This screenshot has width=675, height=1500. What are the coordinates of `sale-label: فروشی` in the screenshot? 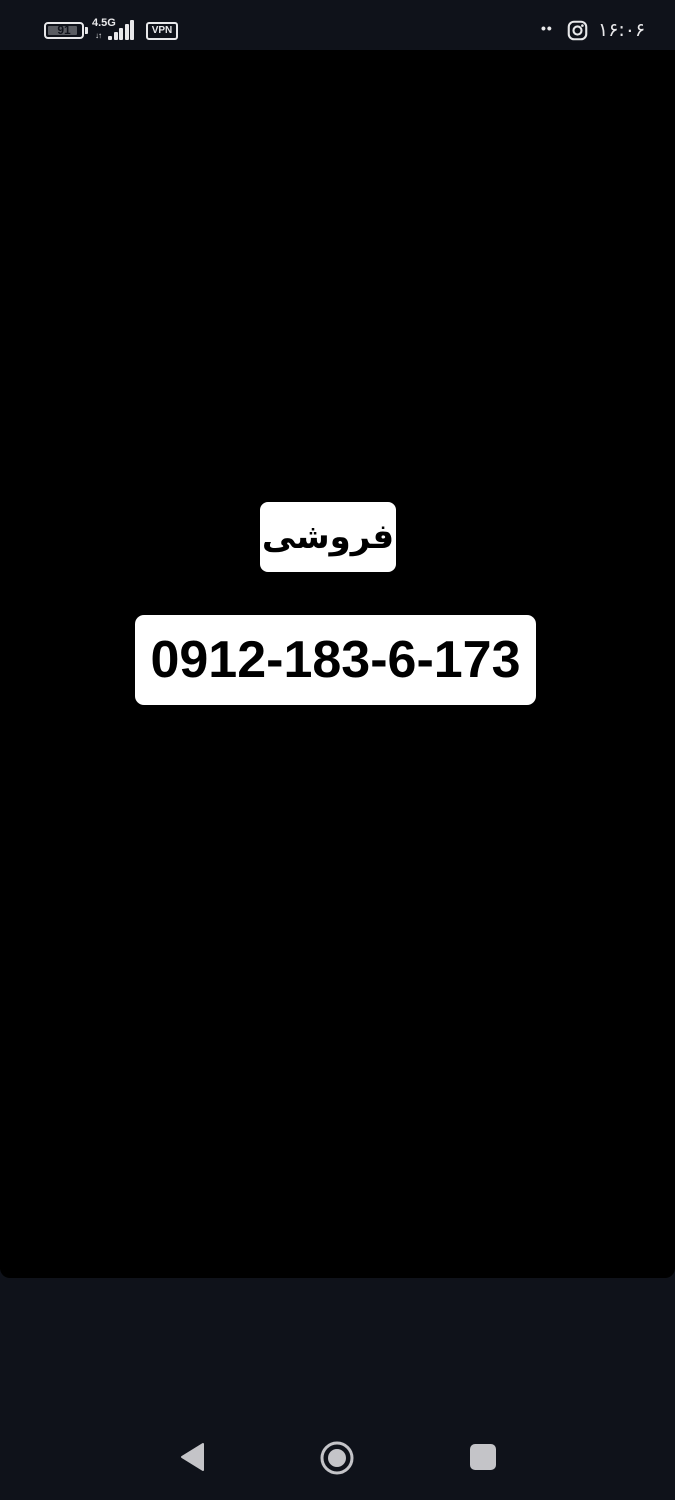 It's located at (328, 537).